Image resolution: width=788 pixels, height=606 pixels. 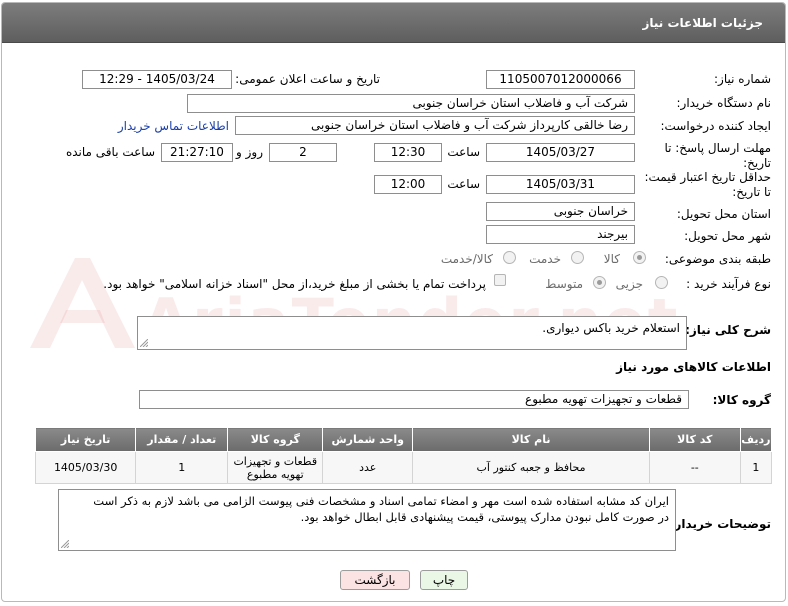 I want to click on reply-deadline-label-1: مهلت ارسال پاسخ: تا, so click(x=717, y=148).